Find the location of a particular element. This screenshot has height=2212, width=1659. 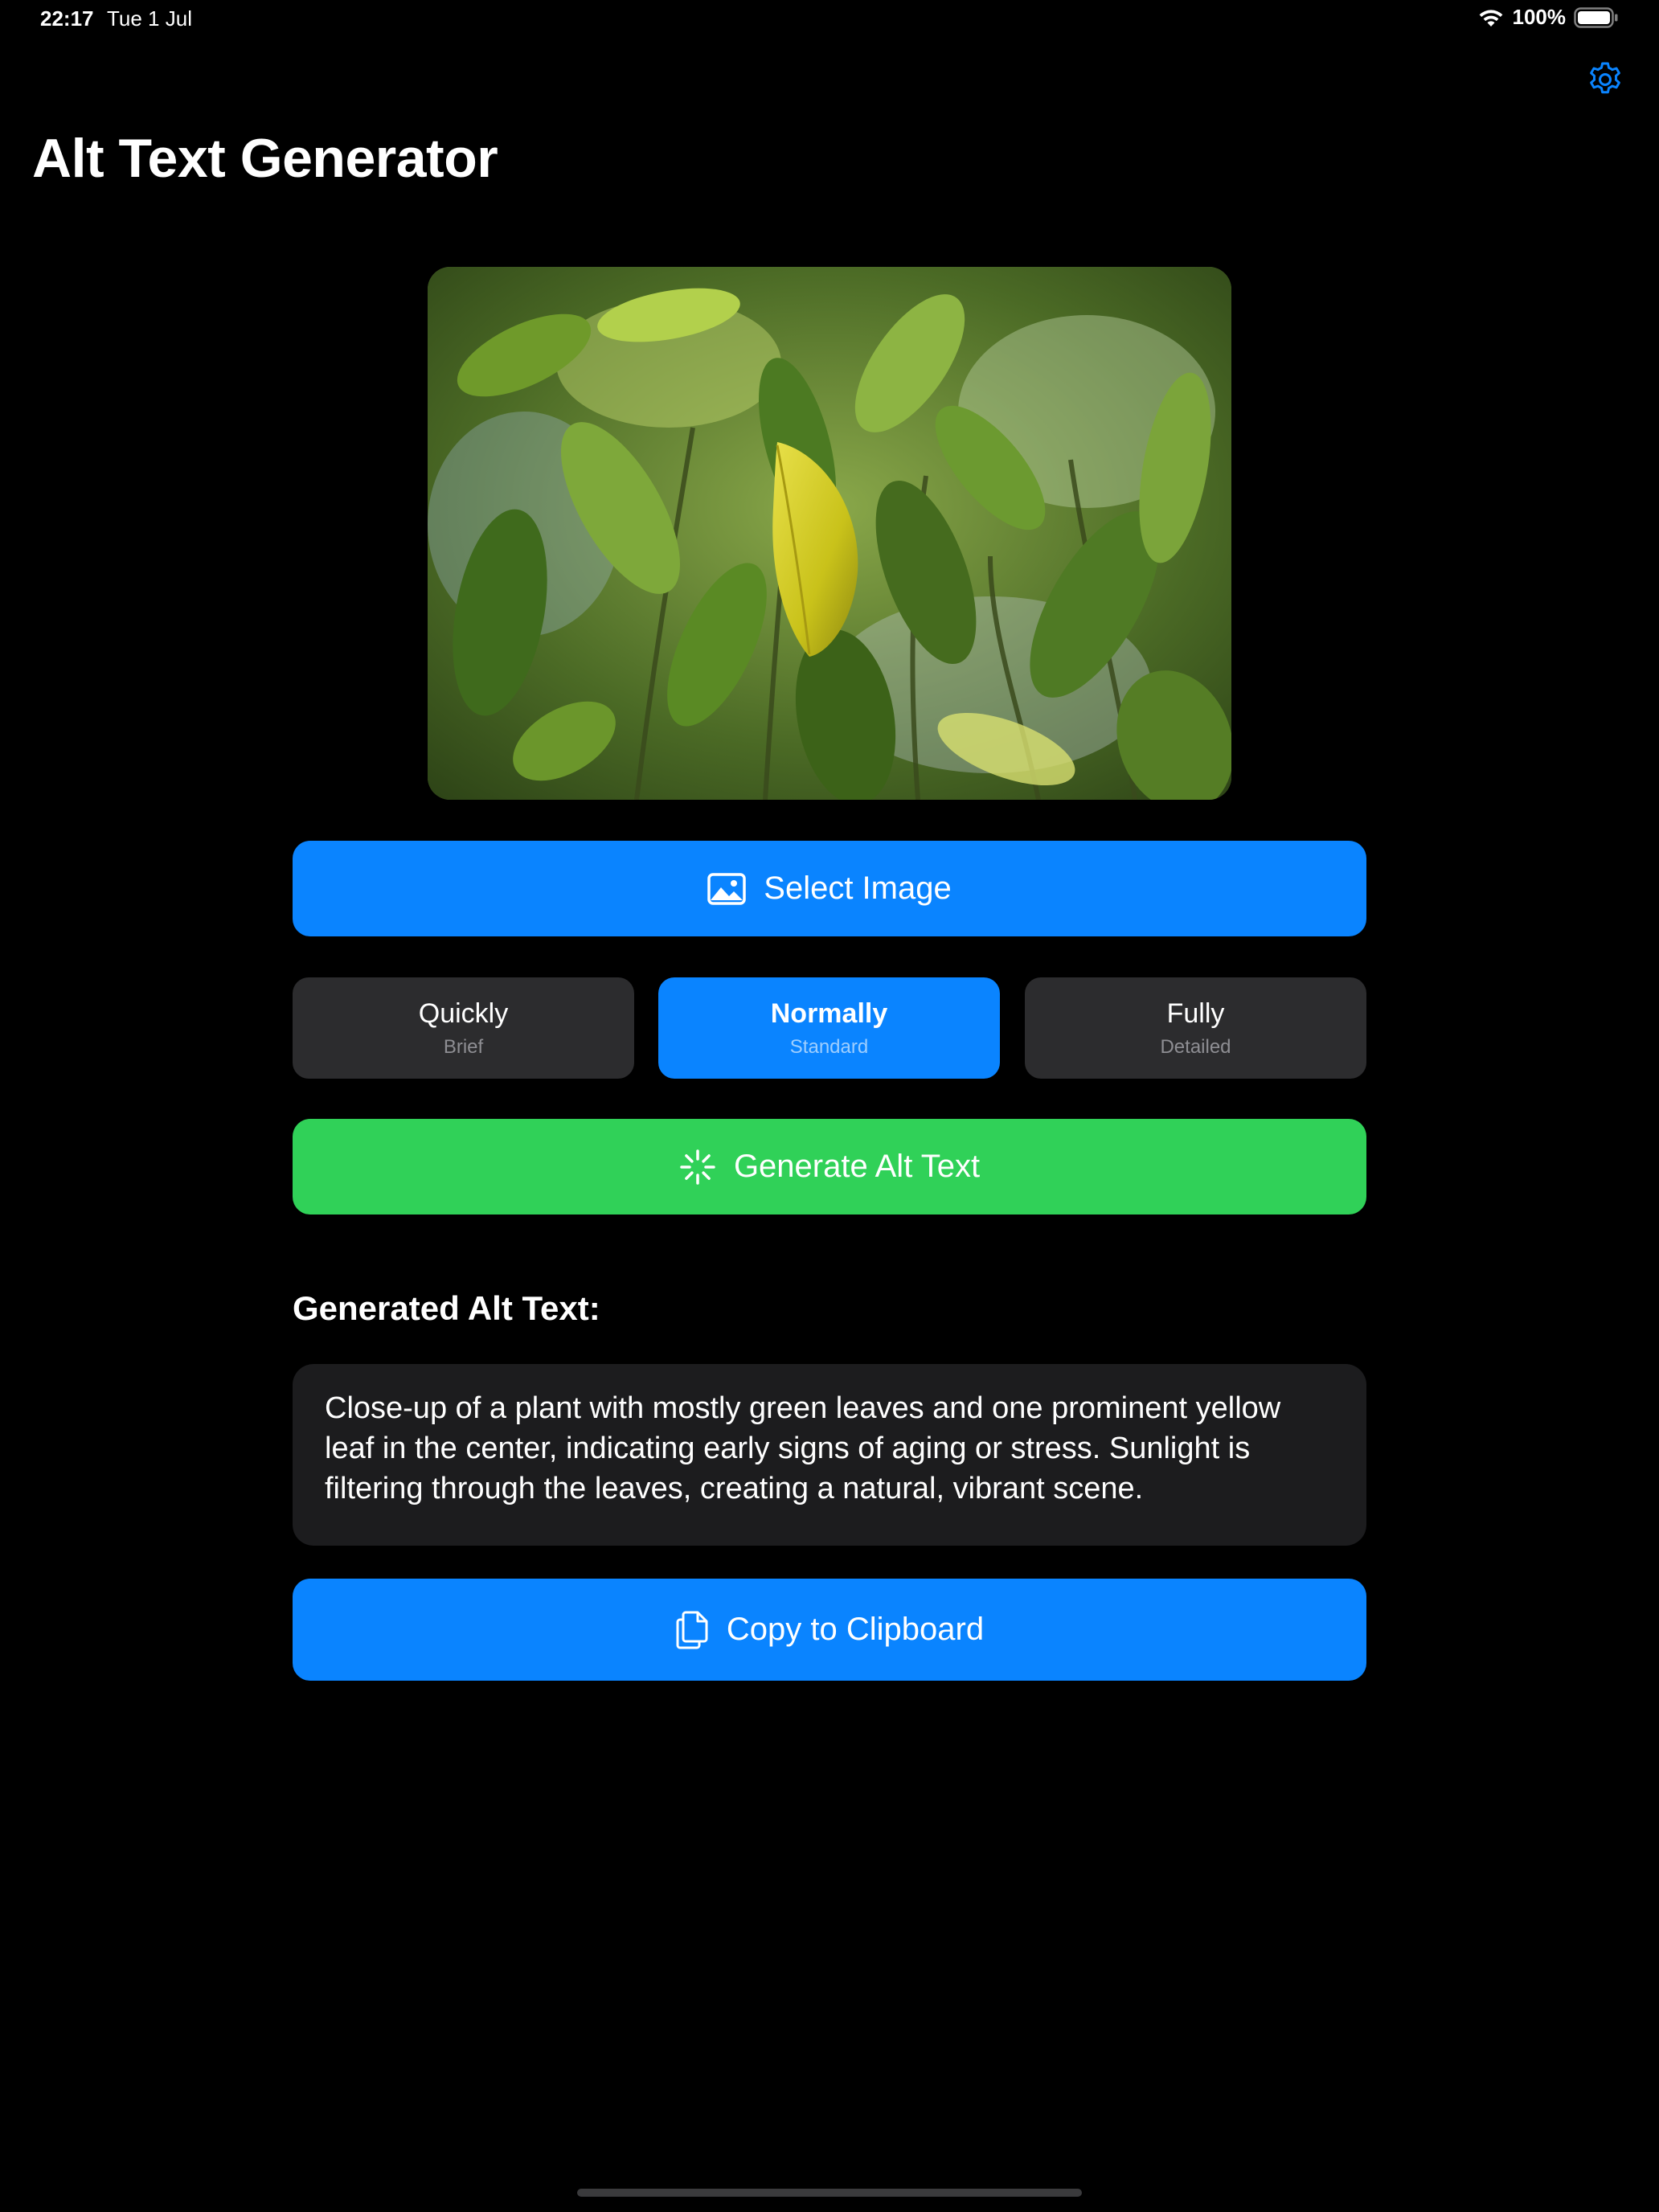

option-normally: Normally Standard is located at coordinates (829, 1028).